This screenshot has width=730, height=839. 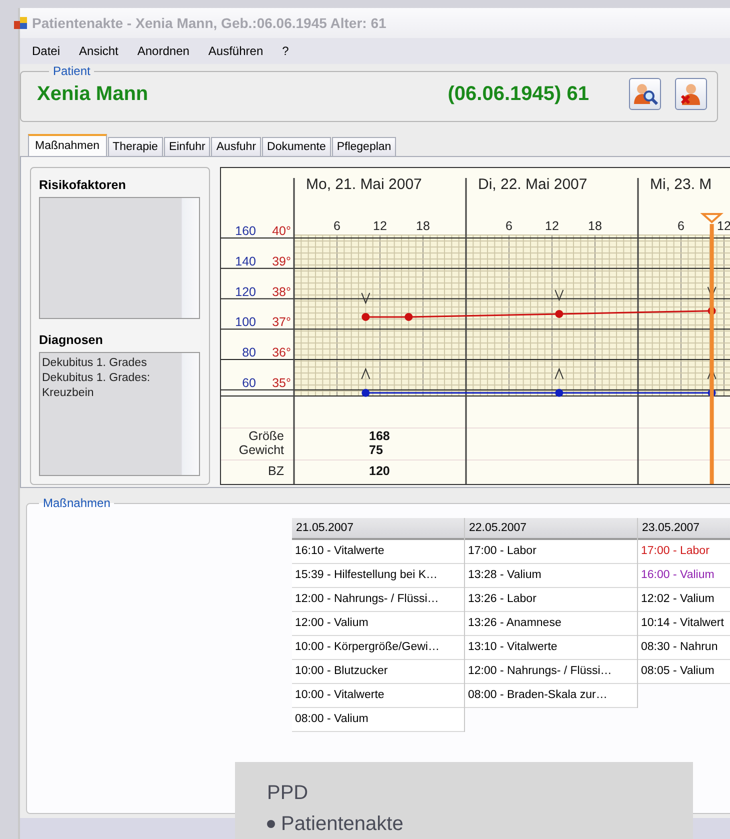 I want to click on measurement-label: Gewicht, so click(x=261, y=450).